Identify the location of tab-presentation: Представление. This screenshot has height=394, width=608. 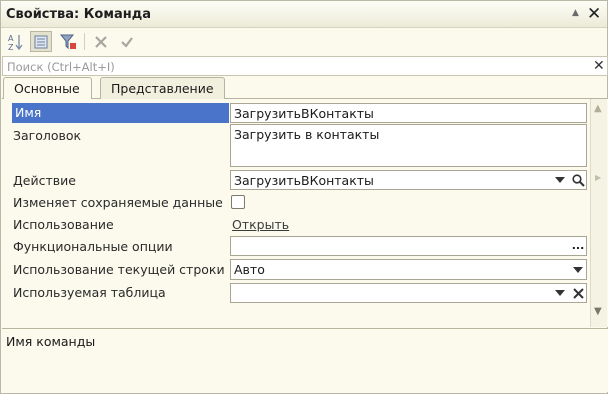
(162, 88).